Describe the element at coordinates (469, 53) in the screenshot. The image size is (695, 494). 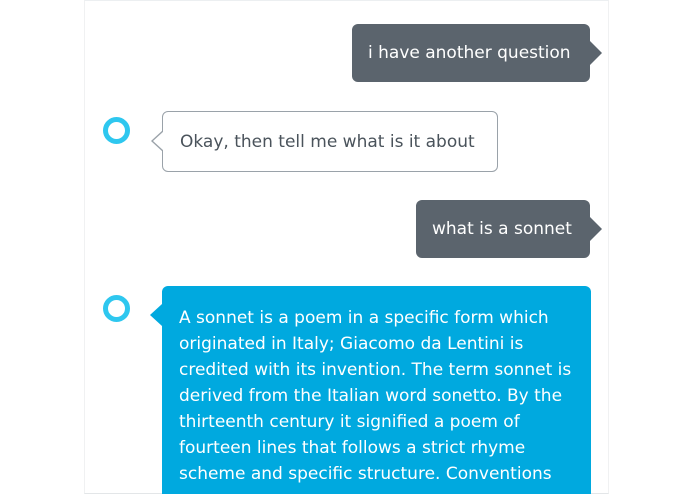
I see `user-message-text: i have another question` at that location.